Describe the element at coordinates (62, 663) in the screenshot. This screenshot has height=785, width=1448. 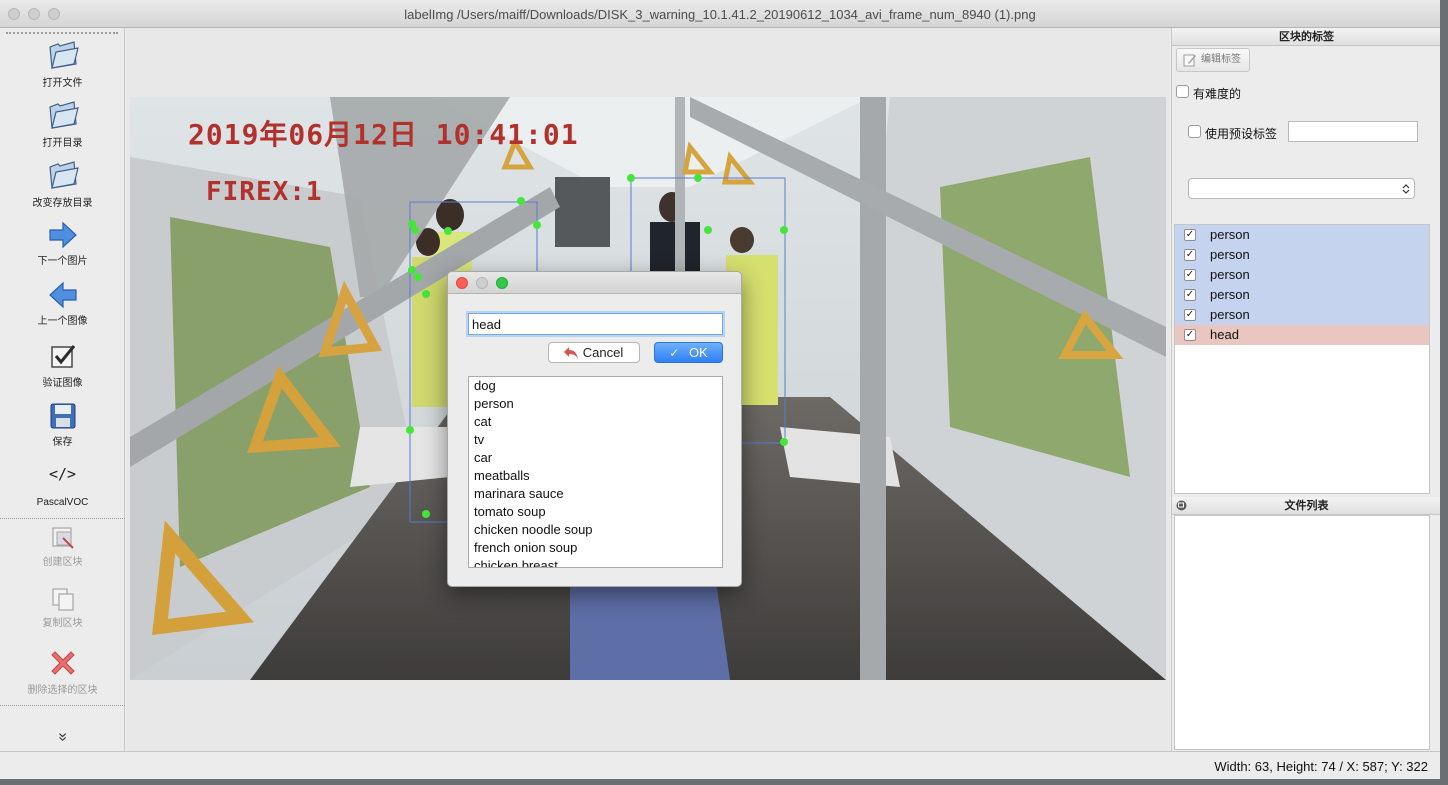
I see `delete-x-icon` at that location.